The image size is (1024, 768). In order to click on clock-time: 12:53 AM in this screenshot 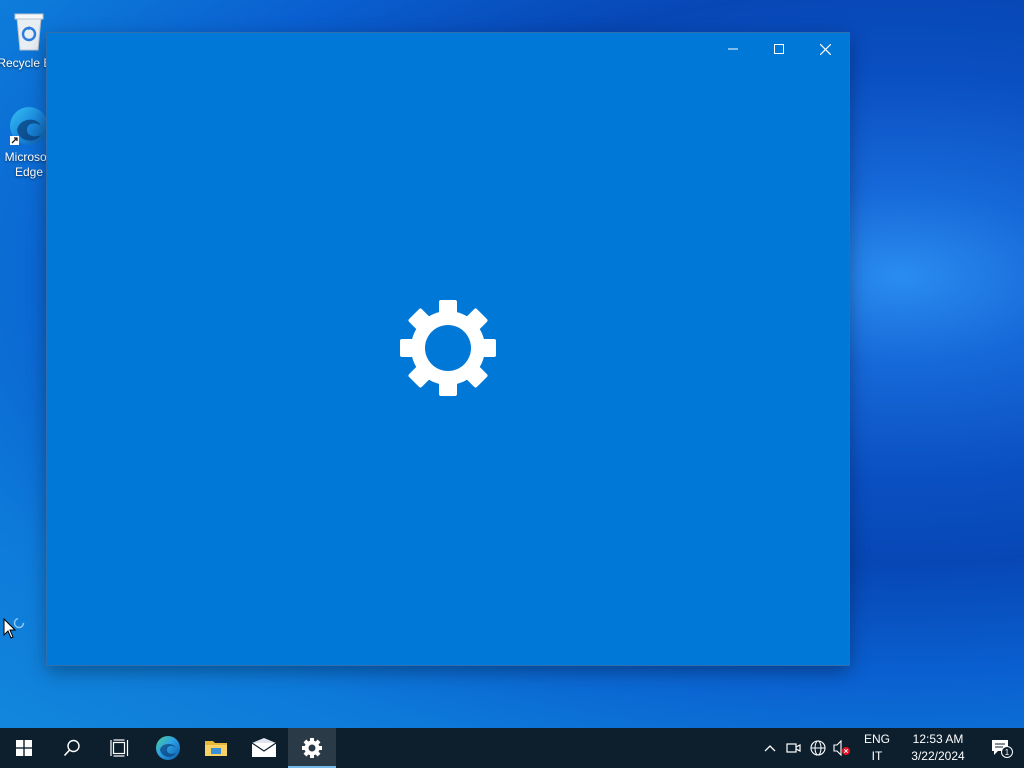, I will do `click(938, 739)`.